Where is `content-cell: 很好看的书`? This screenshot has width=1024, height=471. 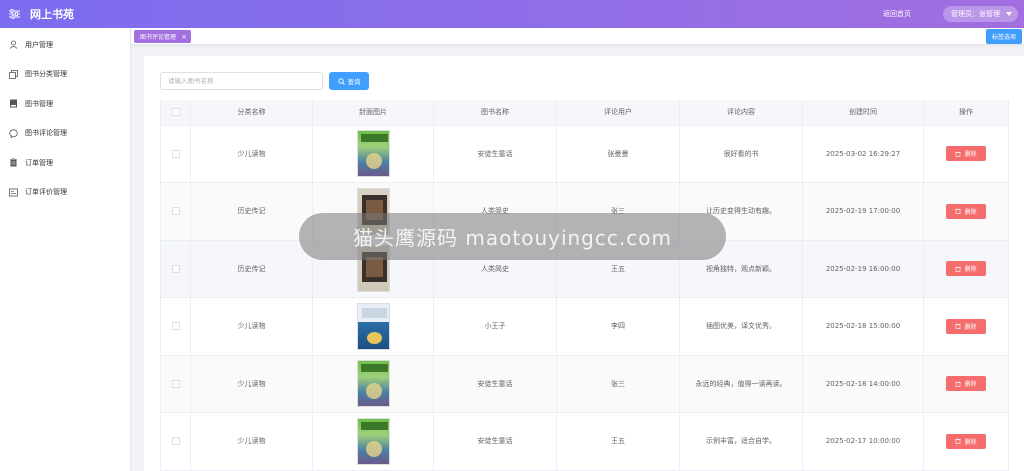
content-cell: 很好看的书 is located at coordinates (741, 154).